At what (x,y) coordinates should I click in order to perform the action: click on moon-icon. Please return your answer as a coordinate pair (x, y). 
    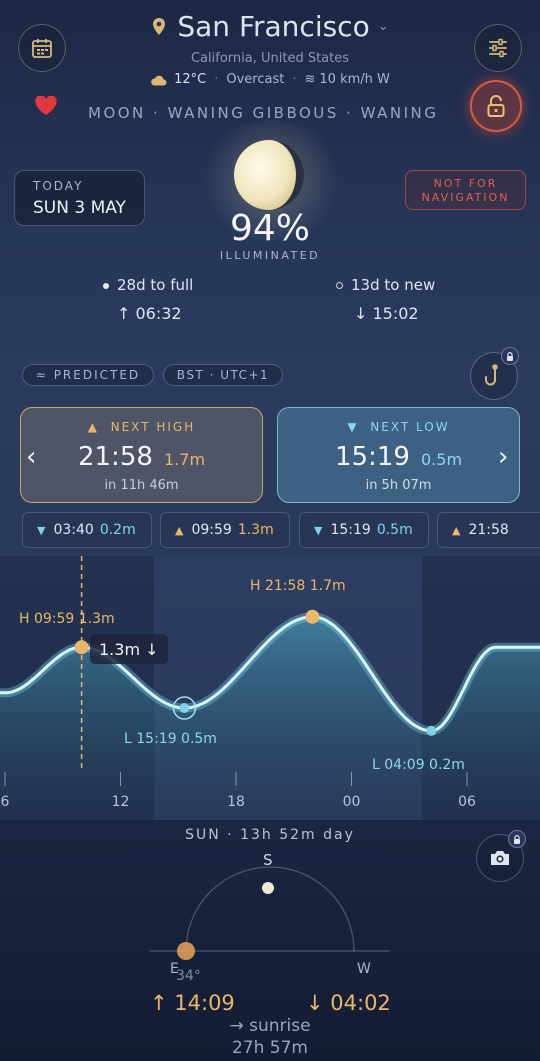
    Looking at the image, I should click on (269, 175).